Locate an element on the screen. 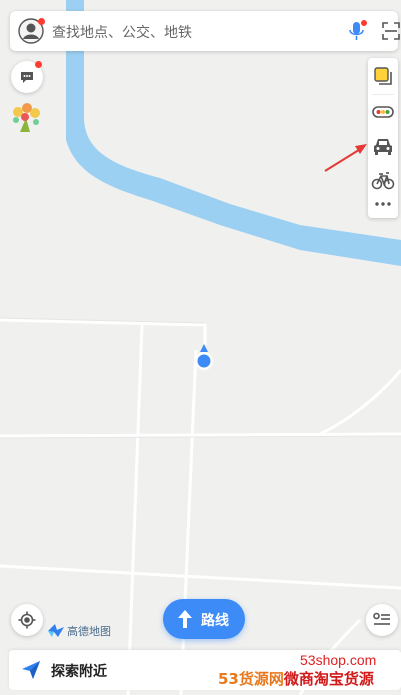 The image size is (401, 695). list-icon is located at coordinates (382, 622).